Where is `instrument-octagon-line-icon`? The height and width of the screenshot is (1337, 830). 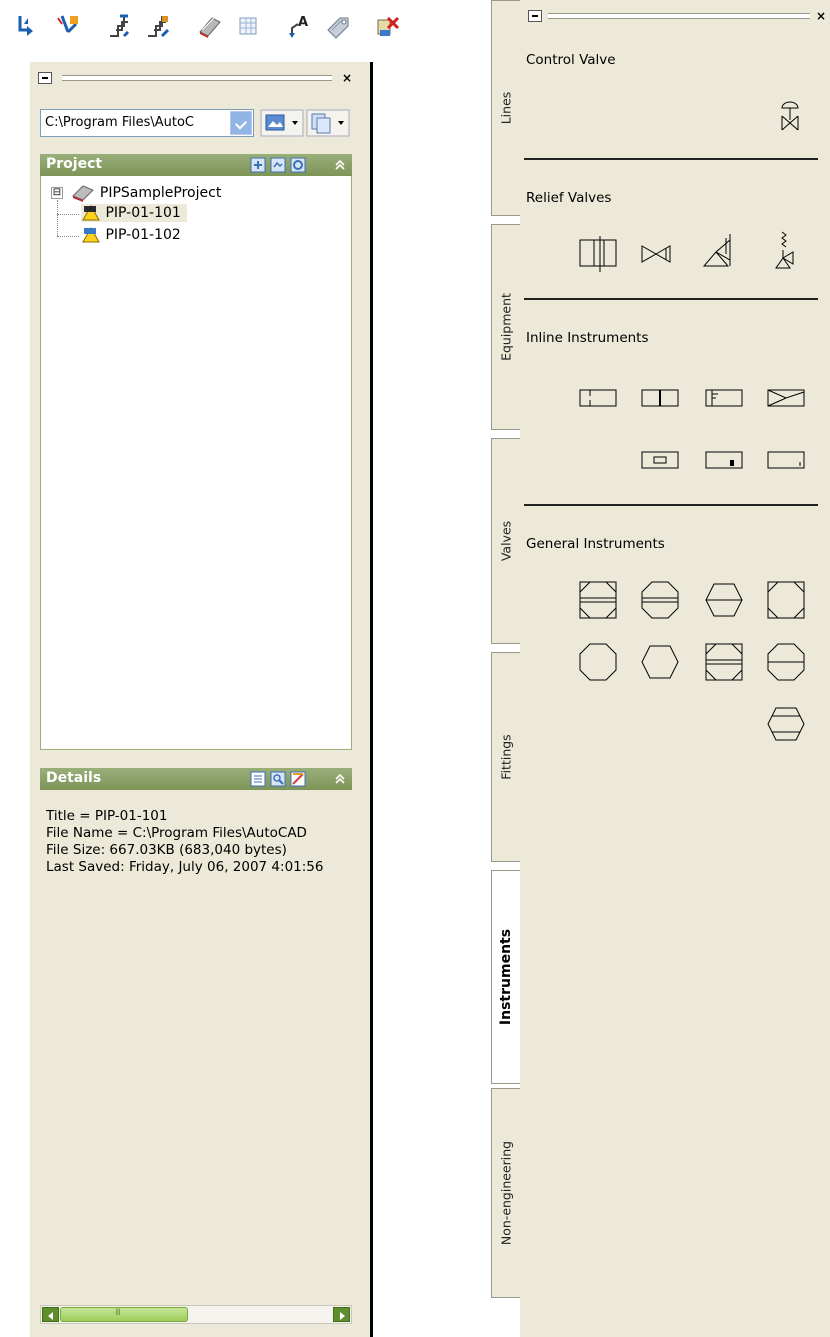
instrument-octagon-line-icon is located at coordinates (786, 662).